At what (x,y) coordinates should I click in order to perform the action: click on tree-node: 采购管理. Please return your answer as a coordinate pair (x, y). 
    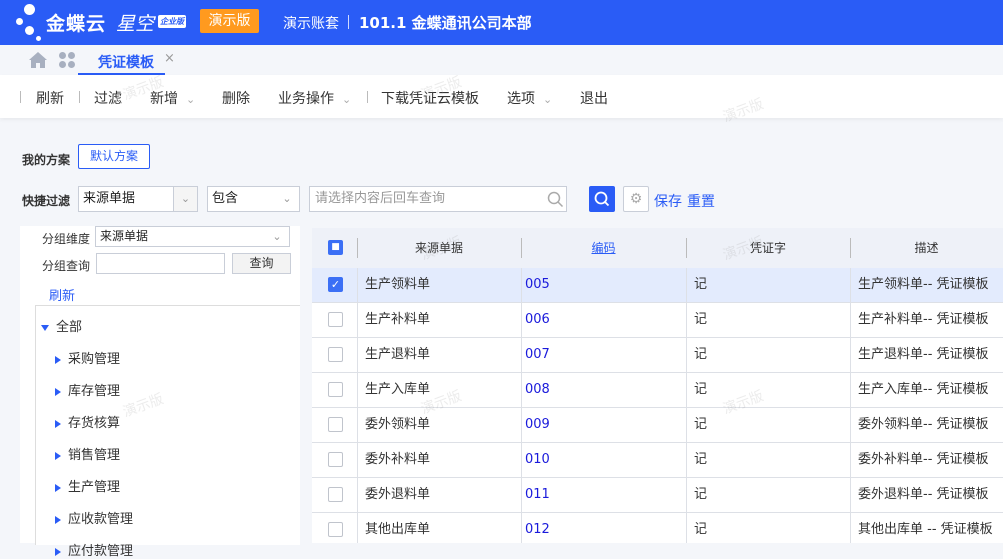
    Looking at the image, I should click on (87, 357).